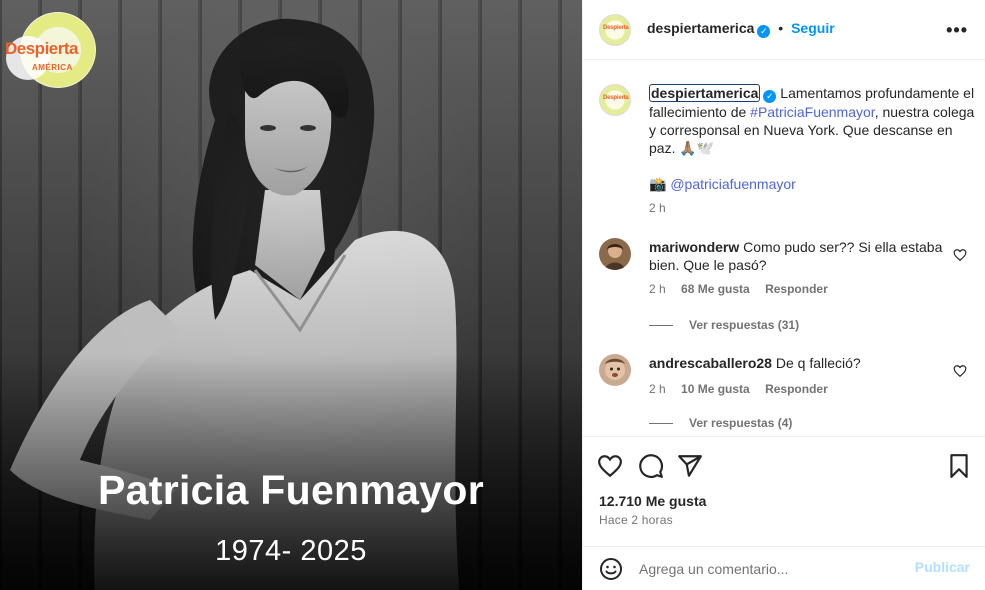  What do you see at coordinates (733, 184) in the screenshot?
I see `credit-mention-link: @patriciafuenmayor` at bounding box center [733, 184].